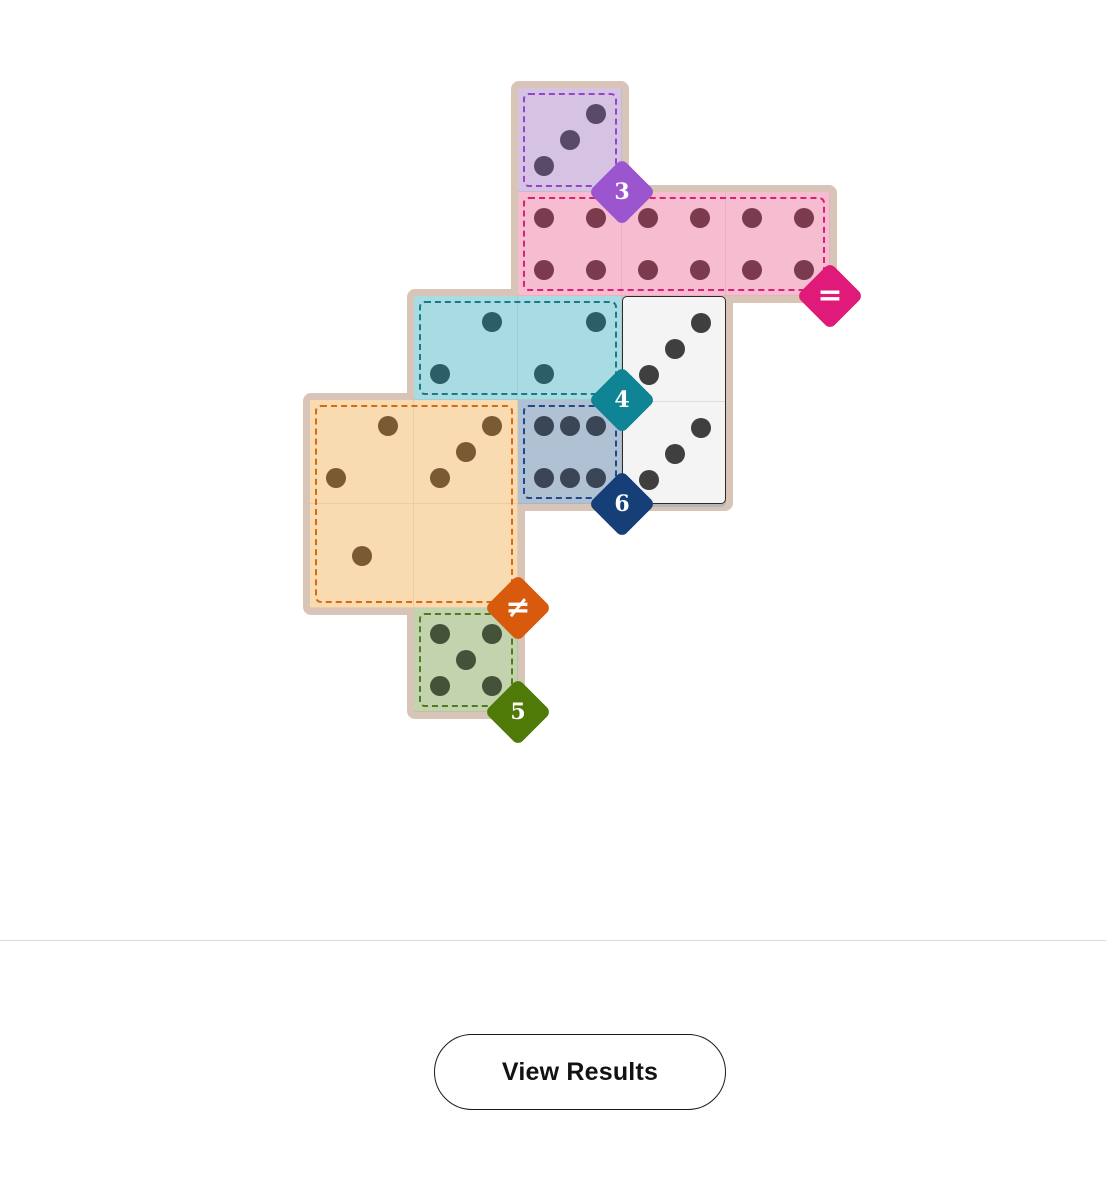 The width and height of the screenshot is (1106, 1200). Describe the element at coordinates (466, 348) in the screenshot. I see `cell-teal` at that location.